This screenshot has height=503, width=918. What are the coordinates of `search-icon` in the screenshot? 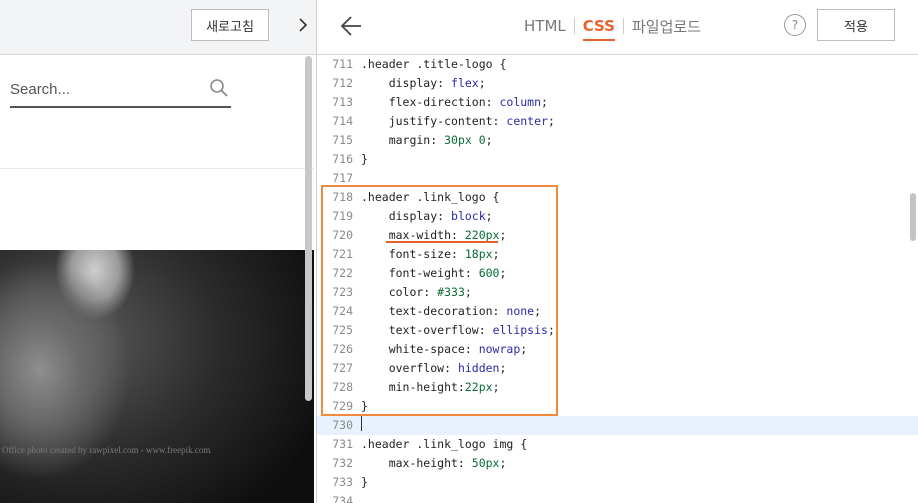 It's located at (219, 88).